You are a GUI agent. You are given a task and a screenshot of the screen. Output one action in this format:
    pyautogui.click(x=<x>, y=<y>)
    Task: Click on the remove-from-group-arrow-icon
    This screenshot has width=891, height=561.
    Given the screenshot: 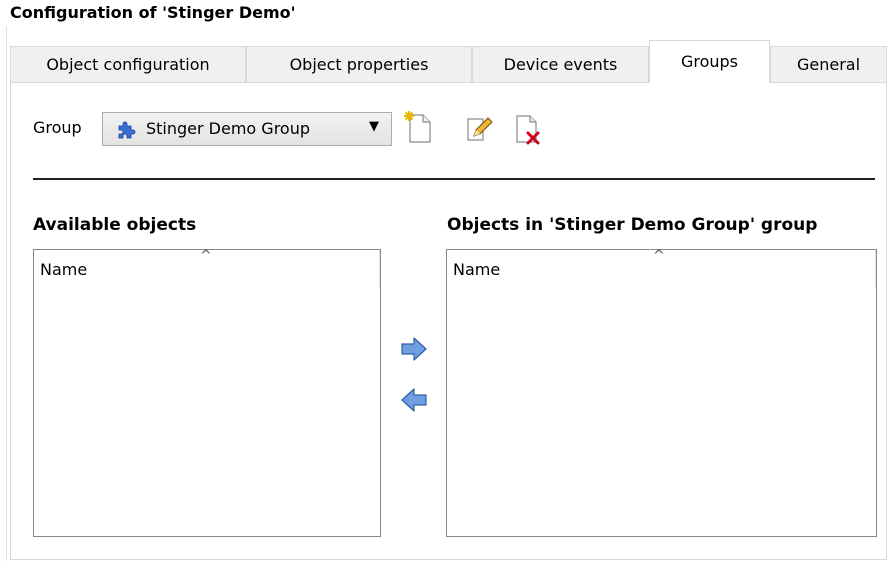 What is the action you would take?
    pyautogui.click(x=414, y=400)
    